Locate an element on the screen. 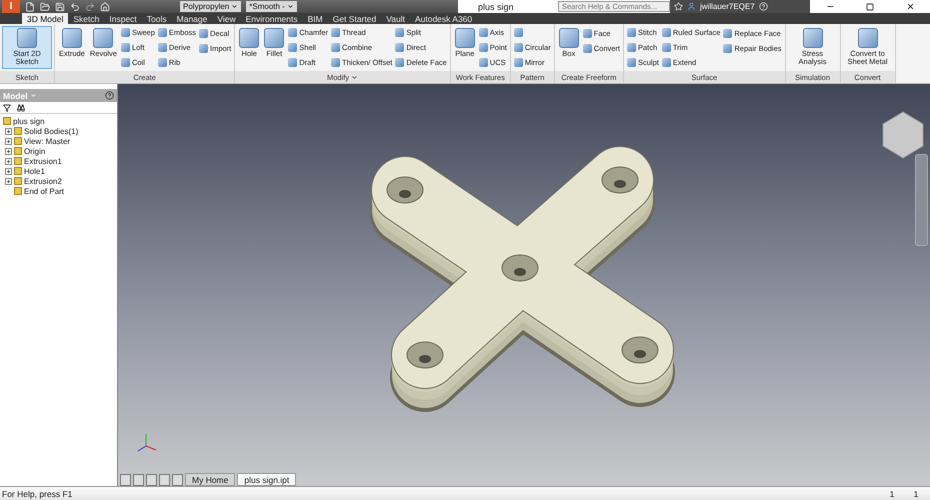  app-logo: I is located at coordinates (11, 6).